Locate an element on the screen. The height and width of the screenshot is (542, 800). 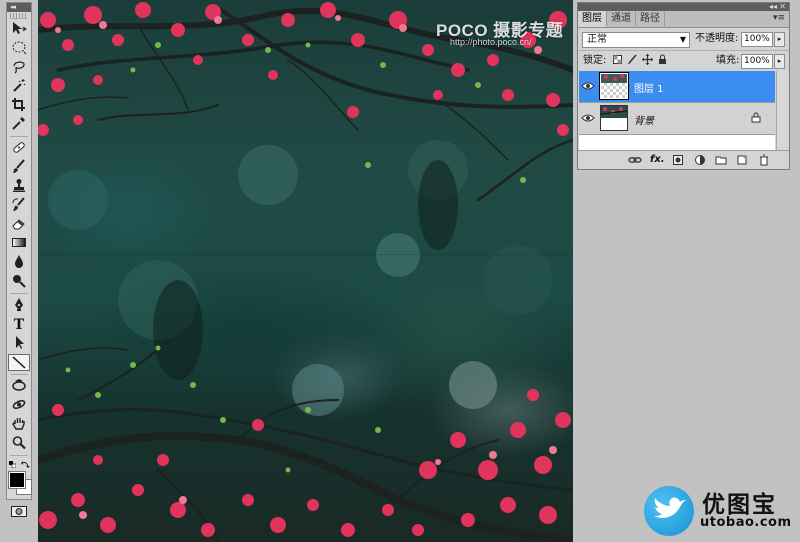
fx-icon: fx. is located at coordinates (657, 160).